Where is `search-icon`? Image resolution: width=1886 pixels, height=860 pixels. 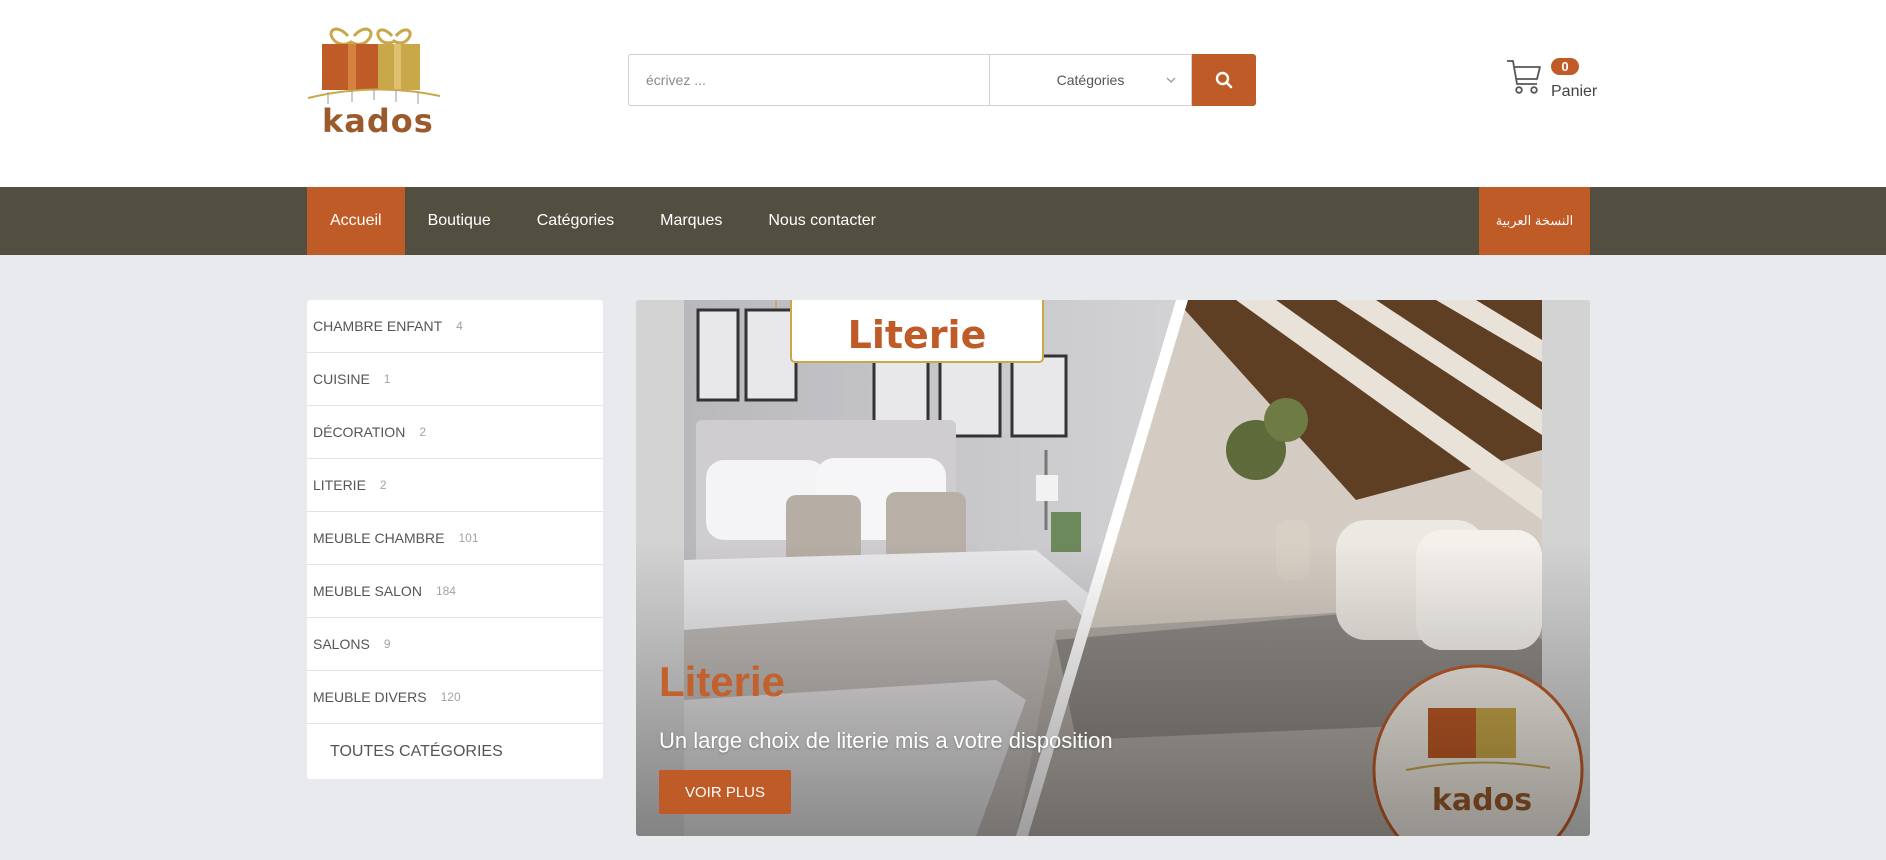
search-icon is located at coordinates (1224, 80).